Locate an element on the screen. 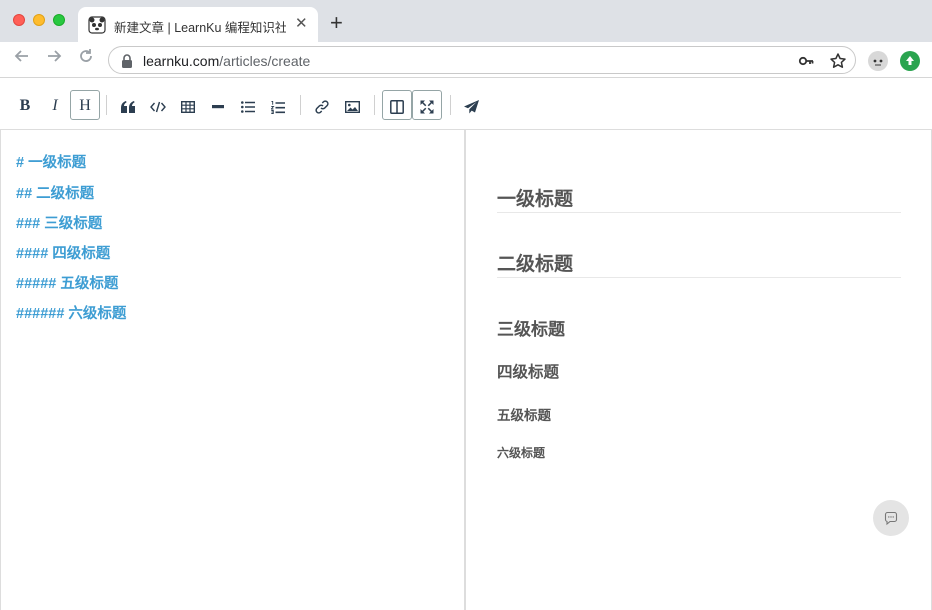 The height and width of the screenshot is (610, 932). address-bar: learnku.com/articles/create is located at coordinates (482, 60).